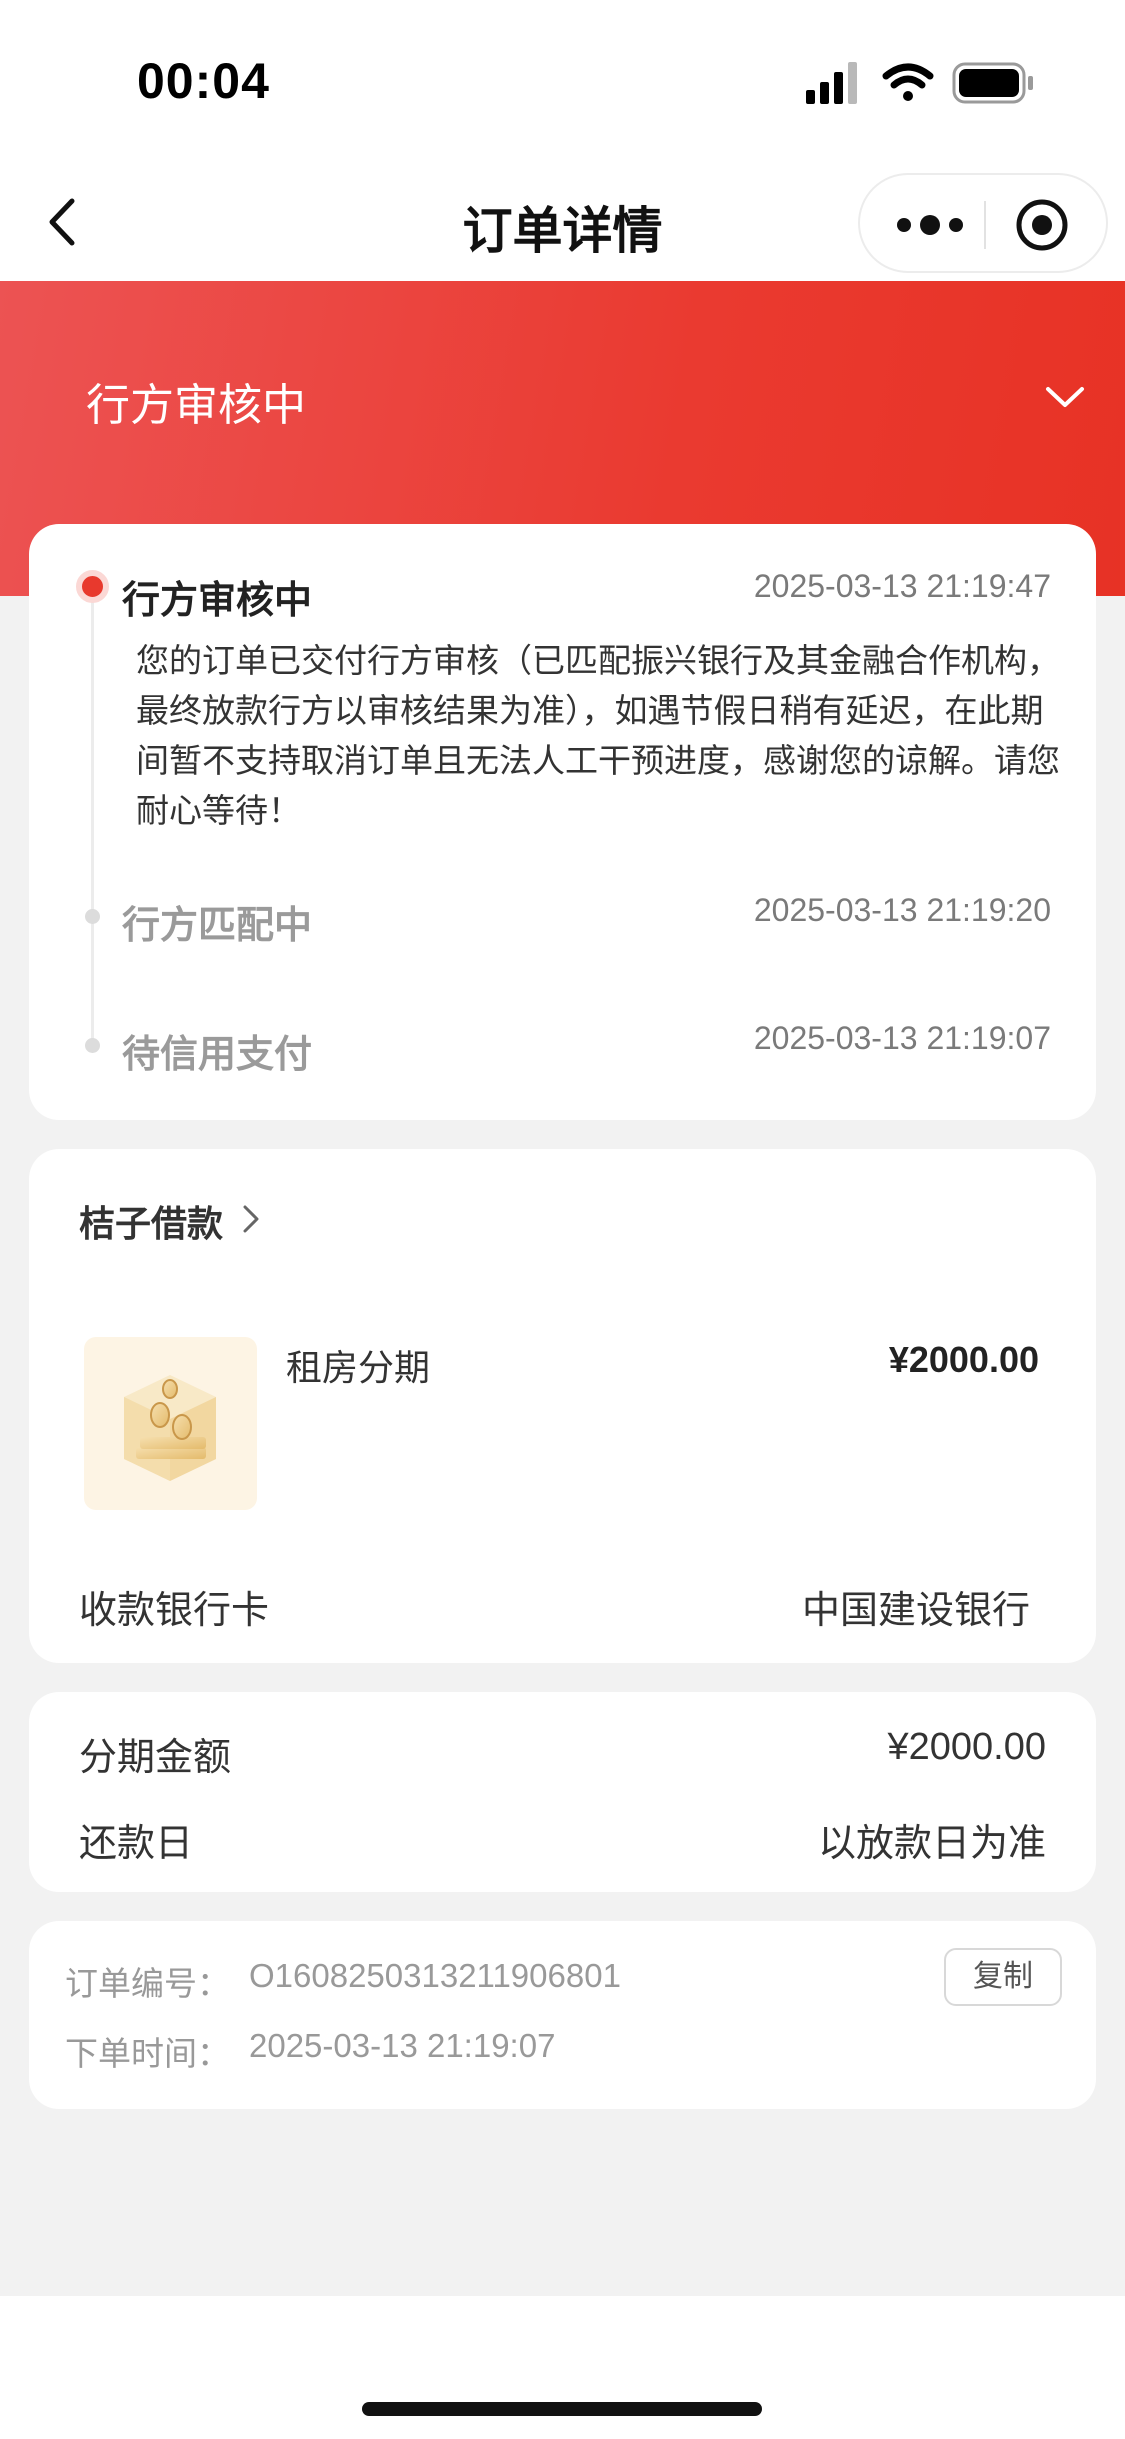 The width and height of the screenshot is (1125, 2439). Describe the element at coordinates (151, 1221) in the screenshot. I see `merchant-name: 桔子借款` at that location.